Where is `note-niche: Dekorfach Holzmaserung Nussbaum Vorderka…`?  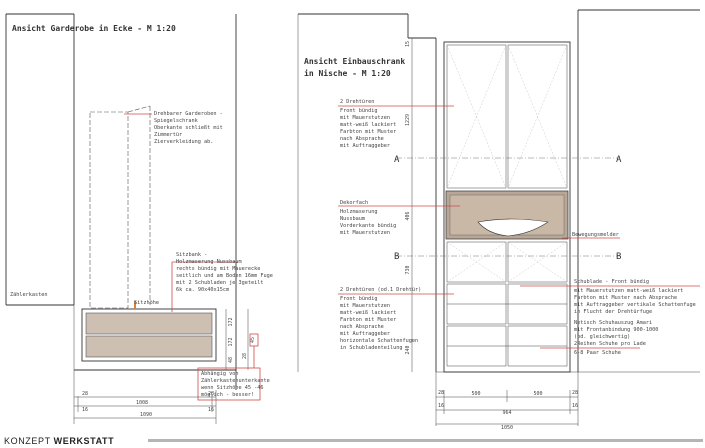
note-niche: Dekorfach Holzmaserung Nussbaum Vorderka… is located at coordinates (369, 218).